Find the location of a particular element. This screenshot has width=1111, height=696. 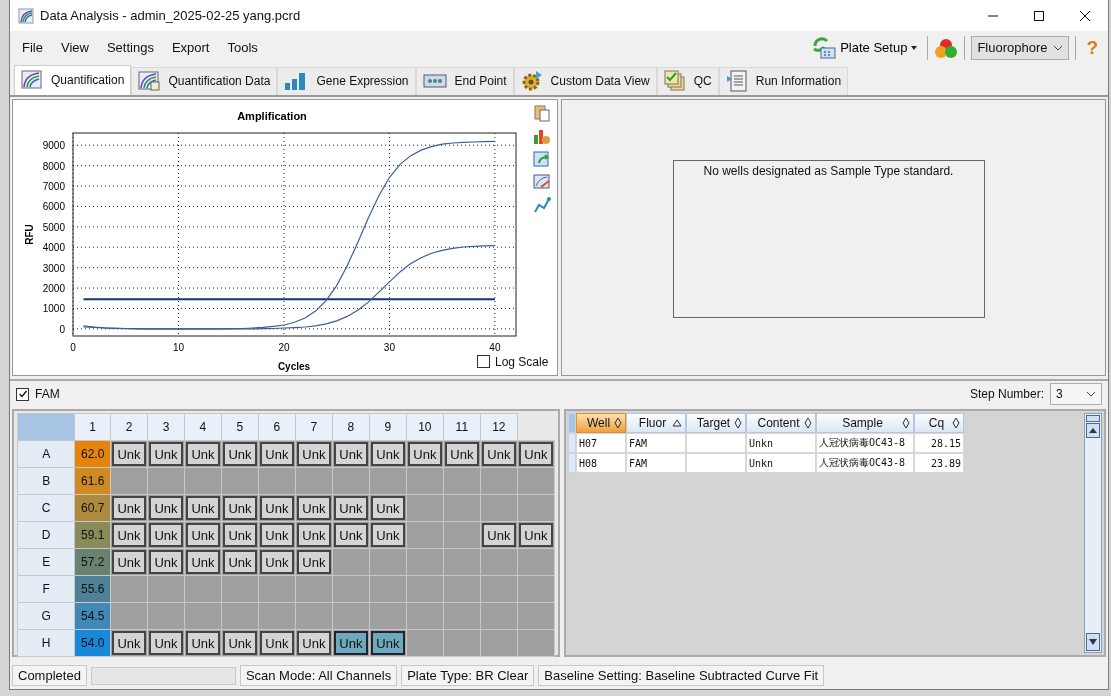

chart-title: Amplification is located at coordinates (272, 115).